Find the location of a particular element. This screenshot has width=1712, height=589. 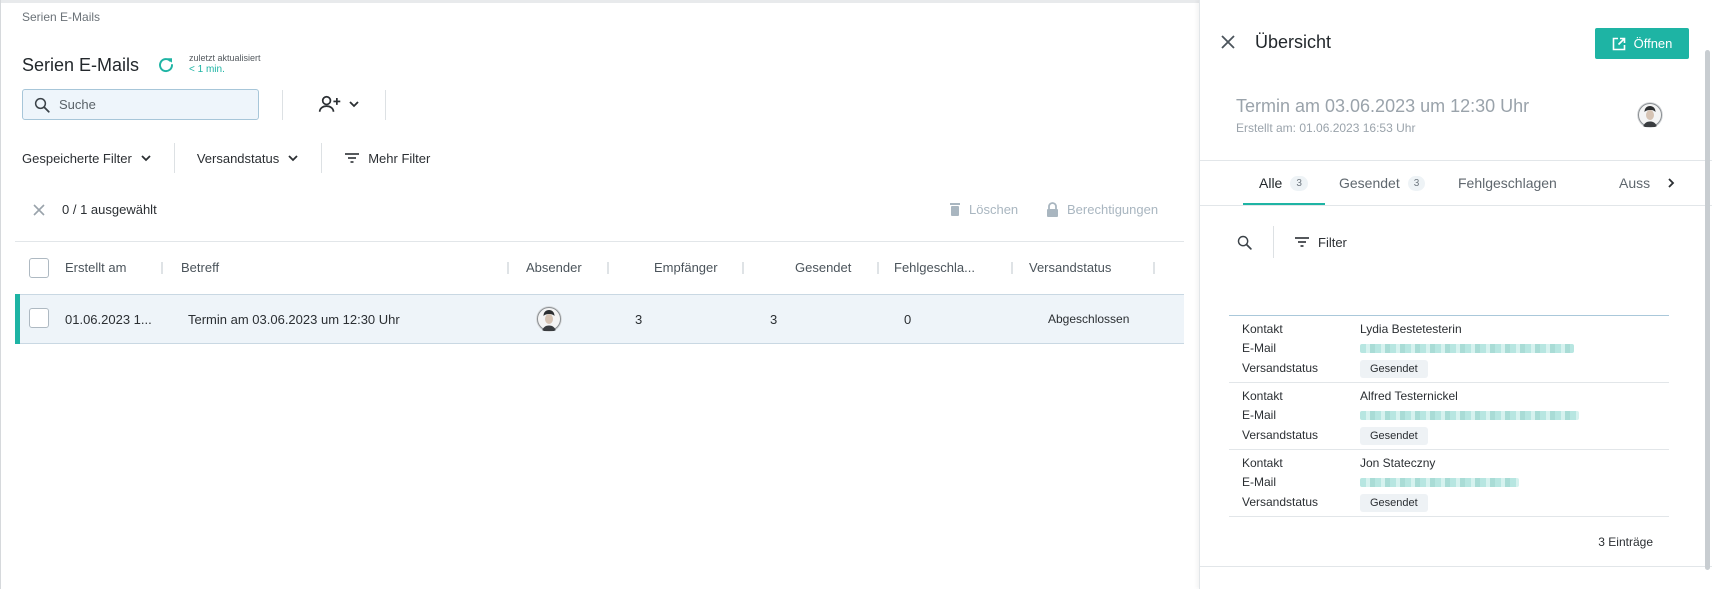

trash-icon is located at coordinates (955, 209).